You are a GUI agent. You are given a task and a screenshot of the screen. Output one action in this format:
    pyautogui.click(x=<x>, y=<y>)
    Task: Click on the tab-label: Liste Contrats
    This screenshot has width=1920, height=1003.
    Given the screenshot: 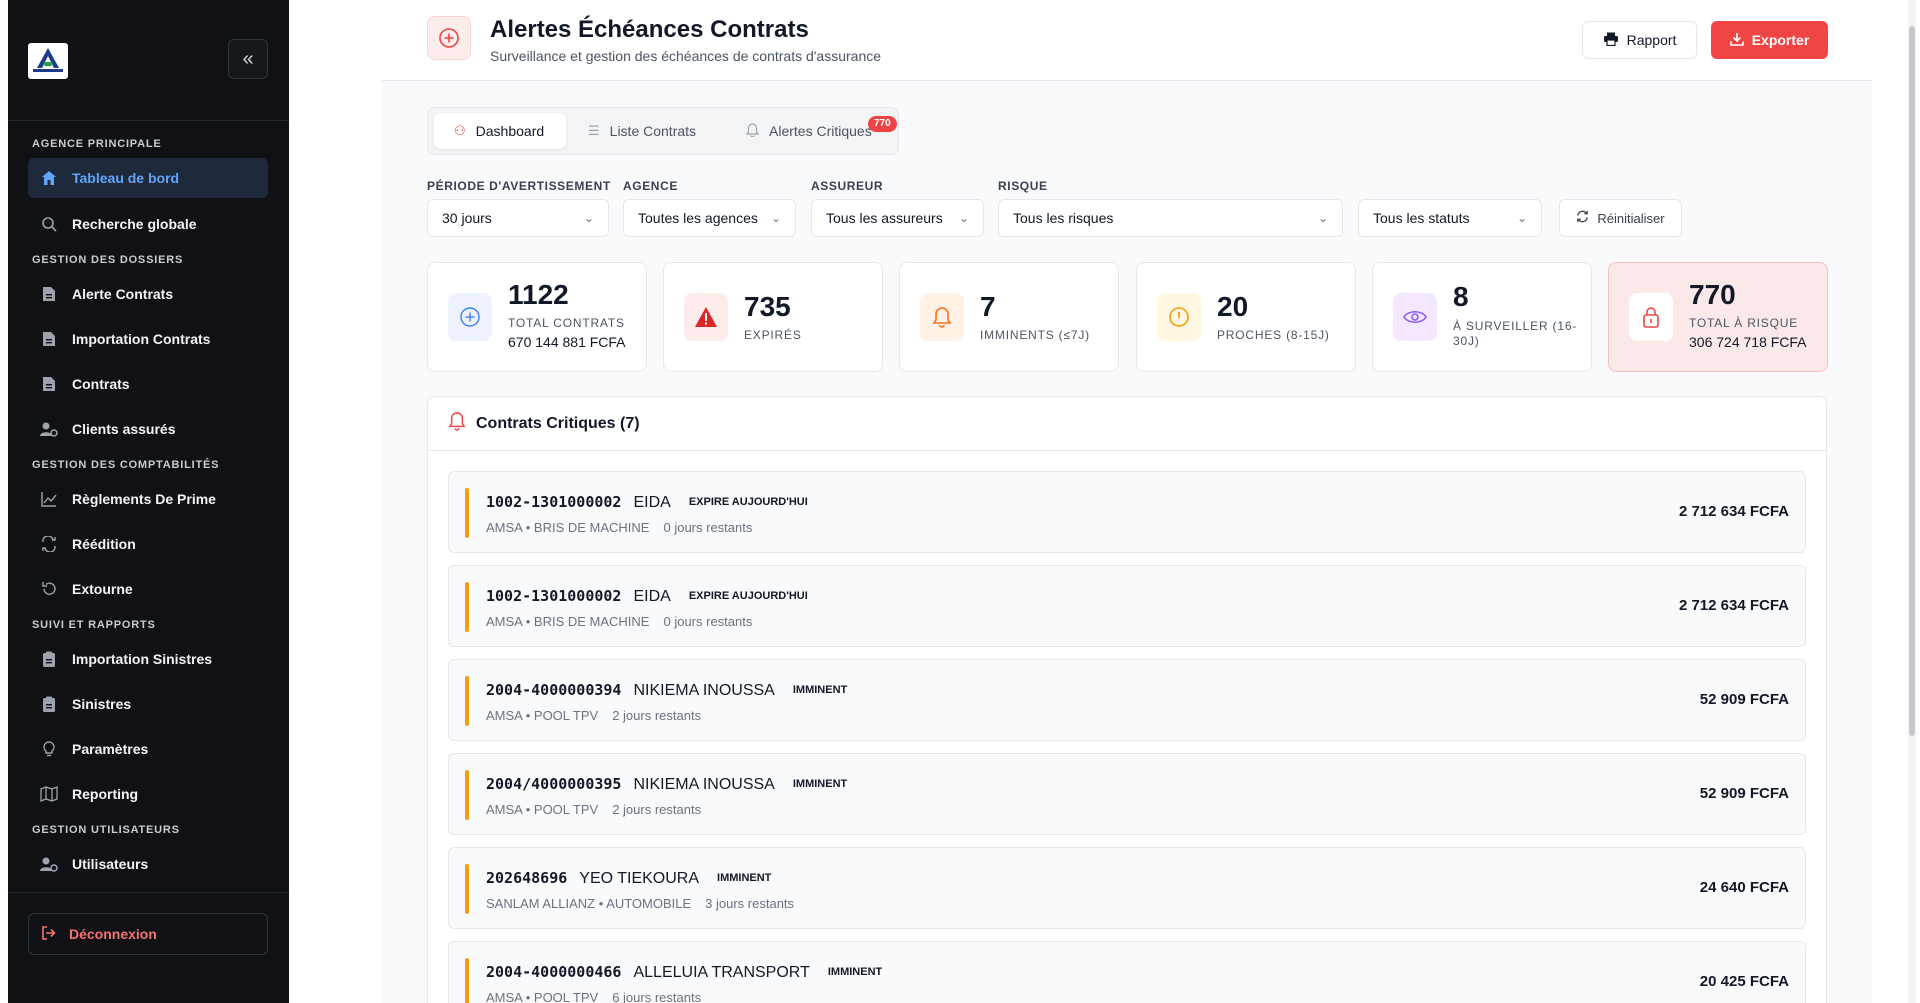 What is the action you would take?
    pyautogui.click(x=653, y=131)
    